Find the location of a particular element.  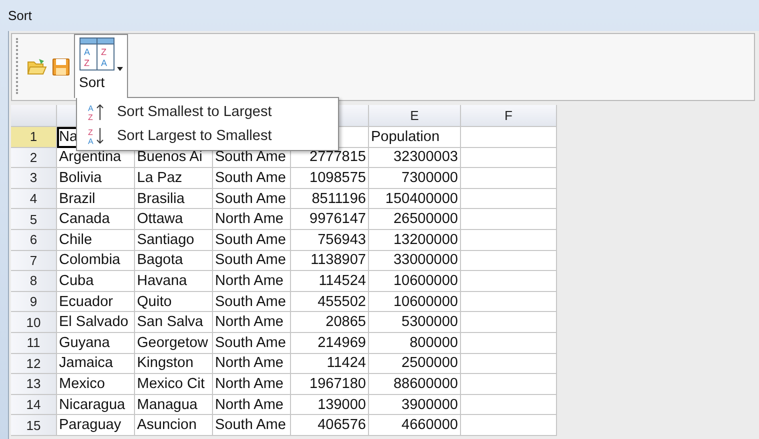

table-cell: 8511196 is located at coordinates (330, 199).